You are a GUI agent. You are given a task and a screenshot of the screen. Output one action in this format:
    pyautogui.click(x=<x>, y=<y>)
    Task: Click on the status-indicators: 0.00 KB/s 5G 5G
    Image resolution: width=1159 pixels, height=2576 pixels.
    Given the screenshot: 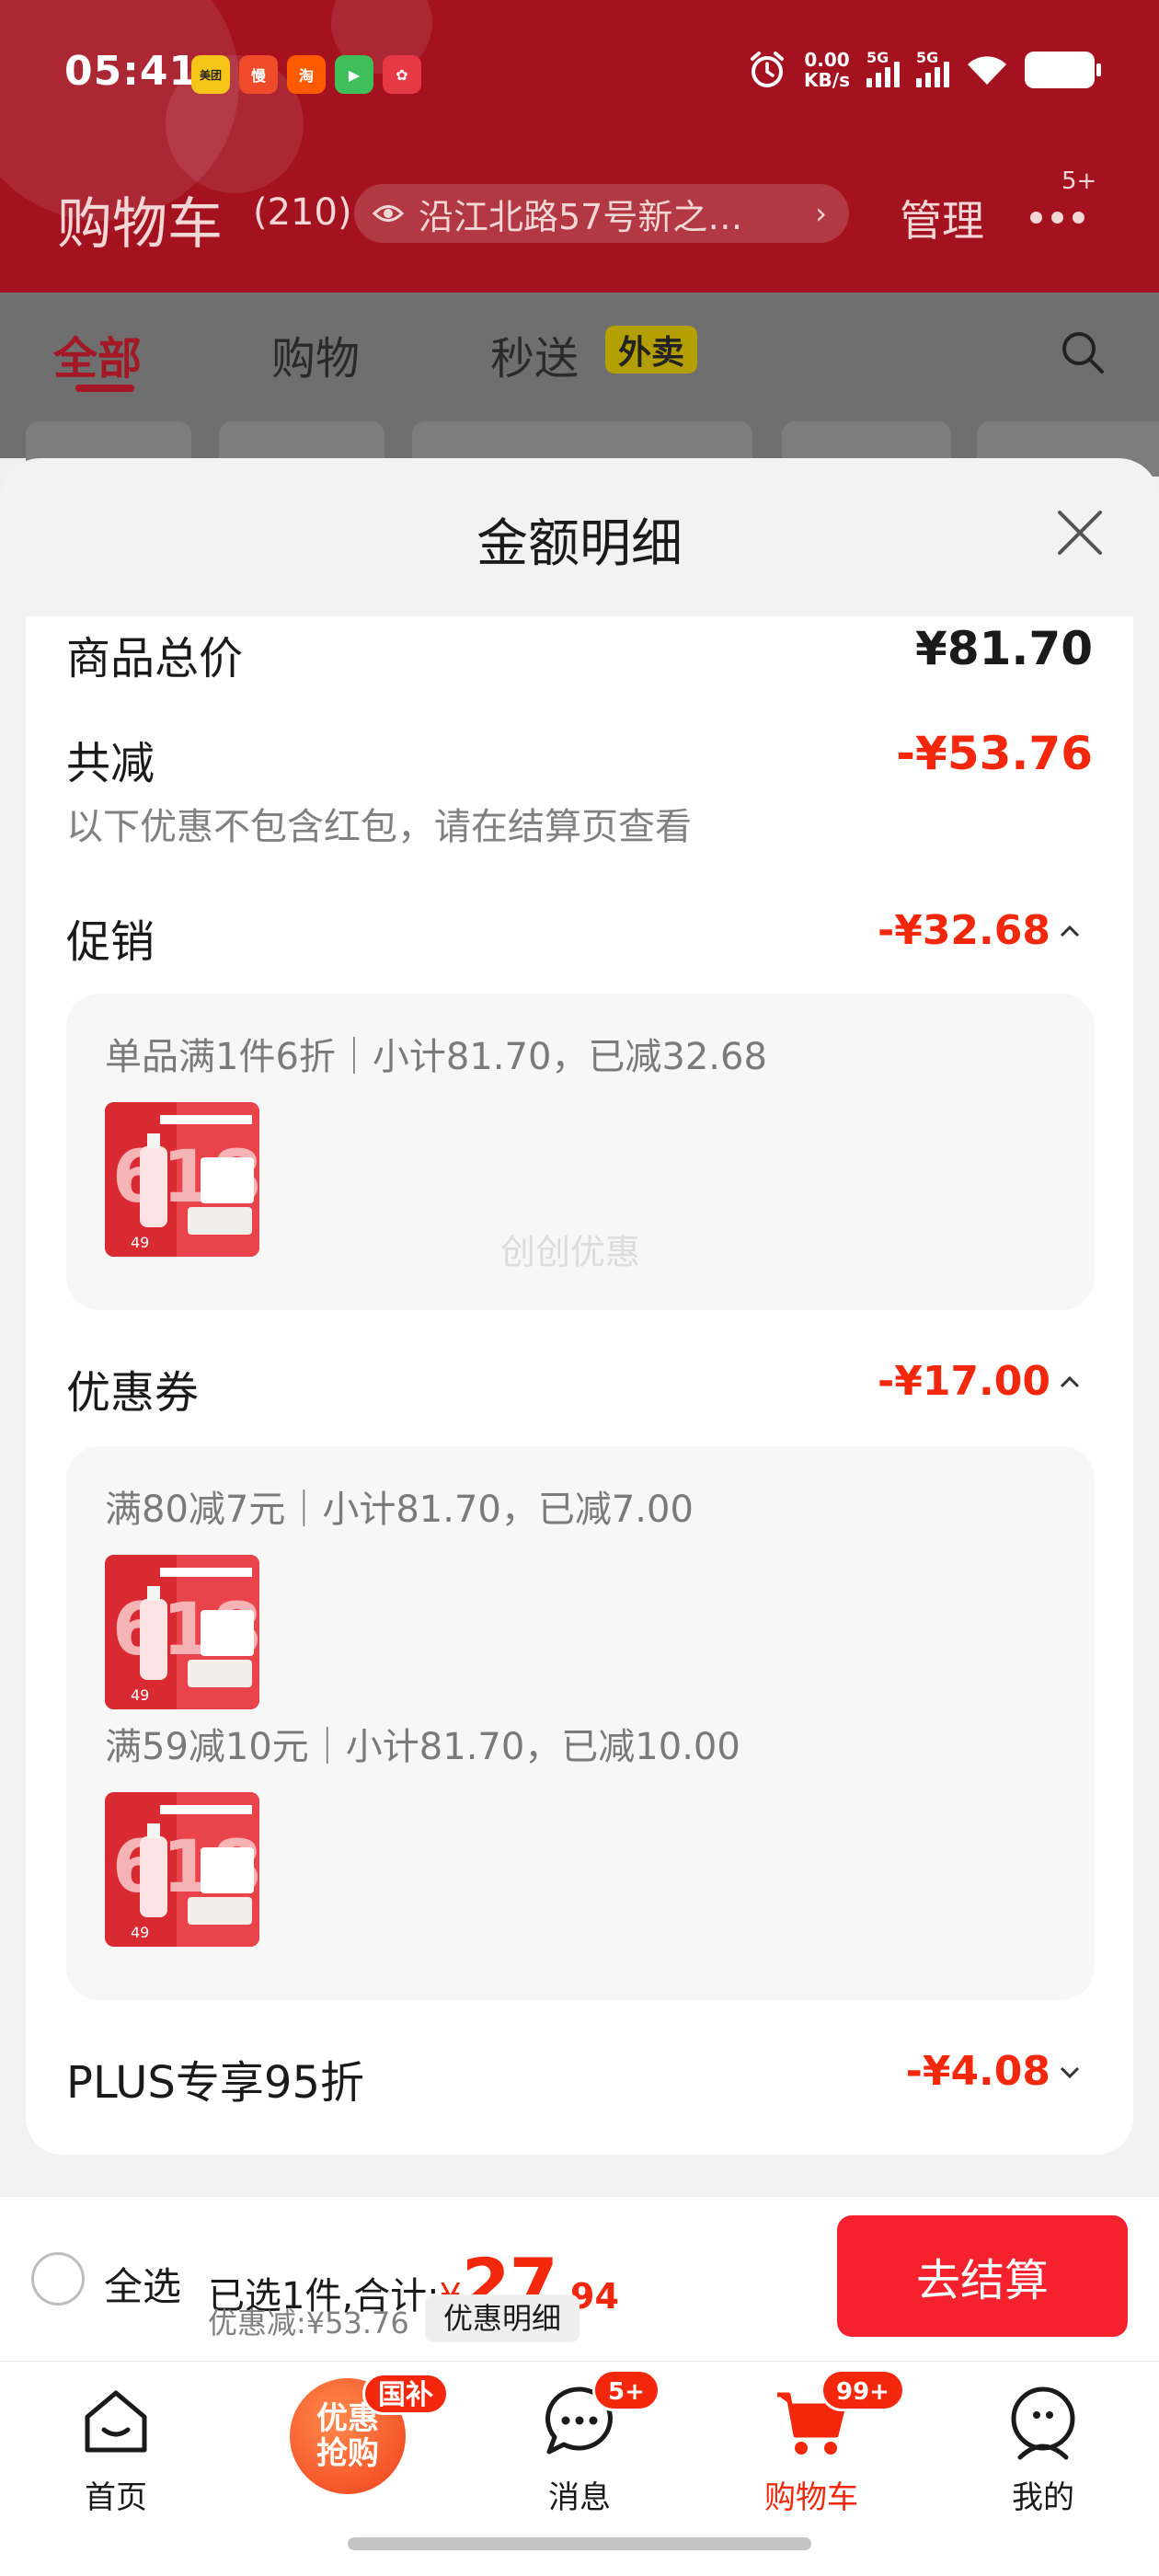 What is the action you would take?
    pyautogui.click(x=924, y=69)
    